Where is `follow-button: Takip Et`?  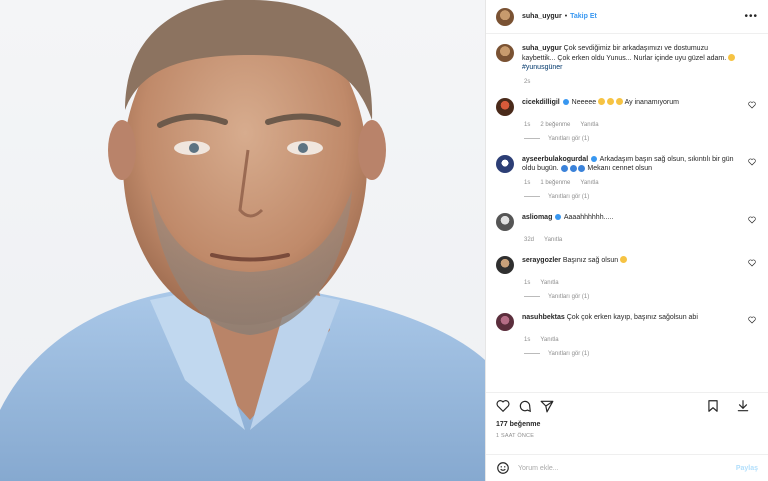
follow-button: Takip Et is located at coordinates (583, 16).